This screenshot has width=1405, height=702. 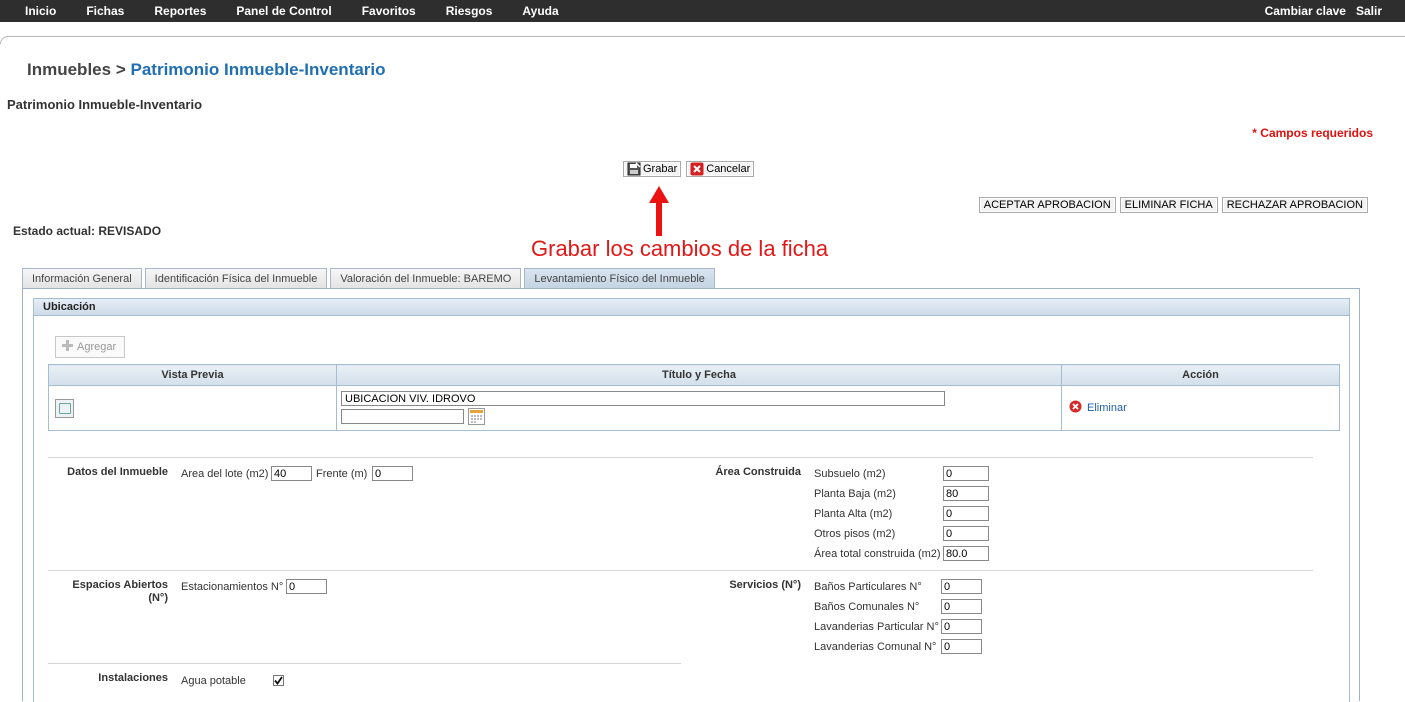 What do you see at coordinates (1200, 375) in the screenshot?
I see `column-accion: Acción` at bounding box center [1200, 375].